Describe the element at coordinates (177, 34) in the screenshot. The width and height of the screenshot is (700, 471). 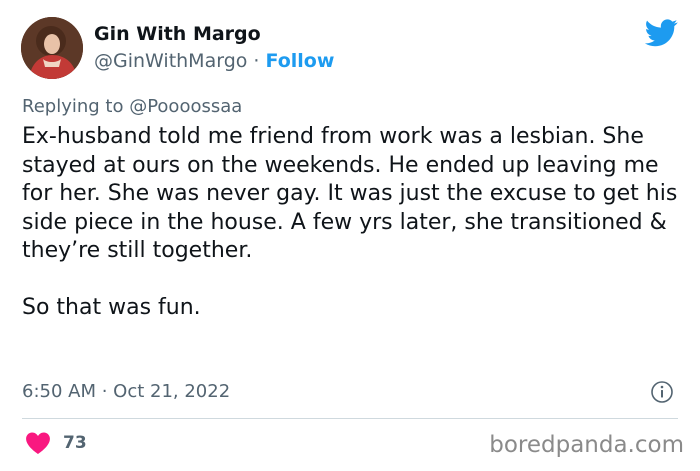
I see `display-name: Gin With Margo` at that location.